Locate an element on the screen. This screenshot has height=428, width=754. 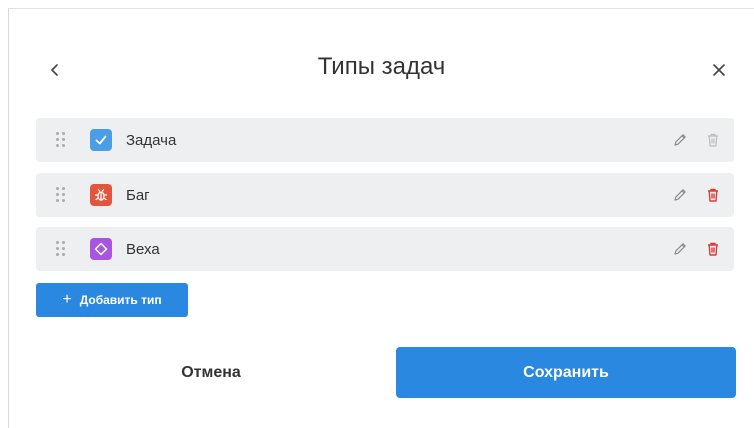
dialog-title: Типы задач is located at coordinates (381, 66).